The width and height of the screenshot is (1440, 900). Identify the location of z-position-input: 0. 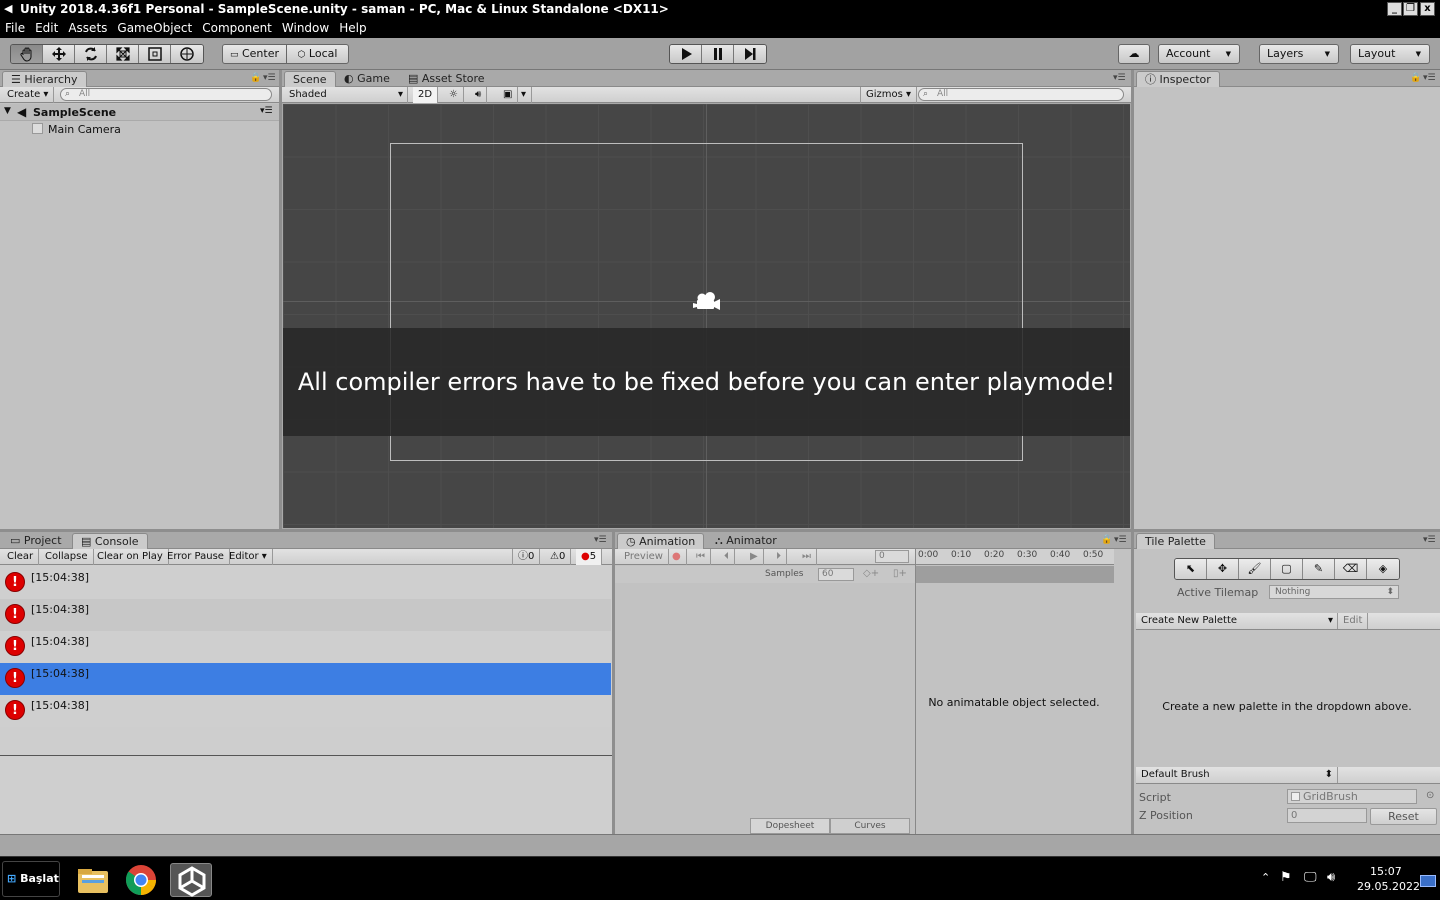
(1327, 815).